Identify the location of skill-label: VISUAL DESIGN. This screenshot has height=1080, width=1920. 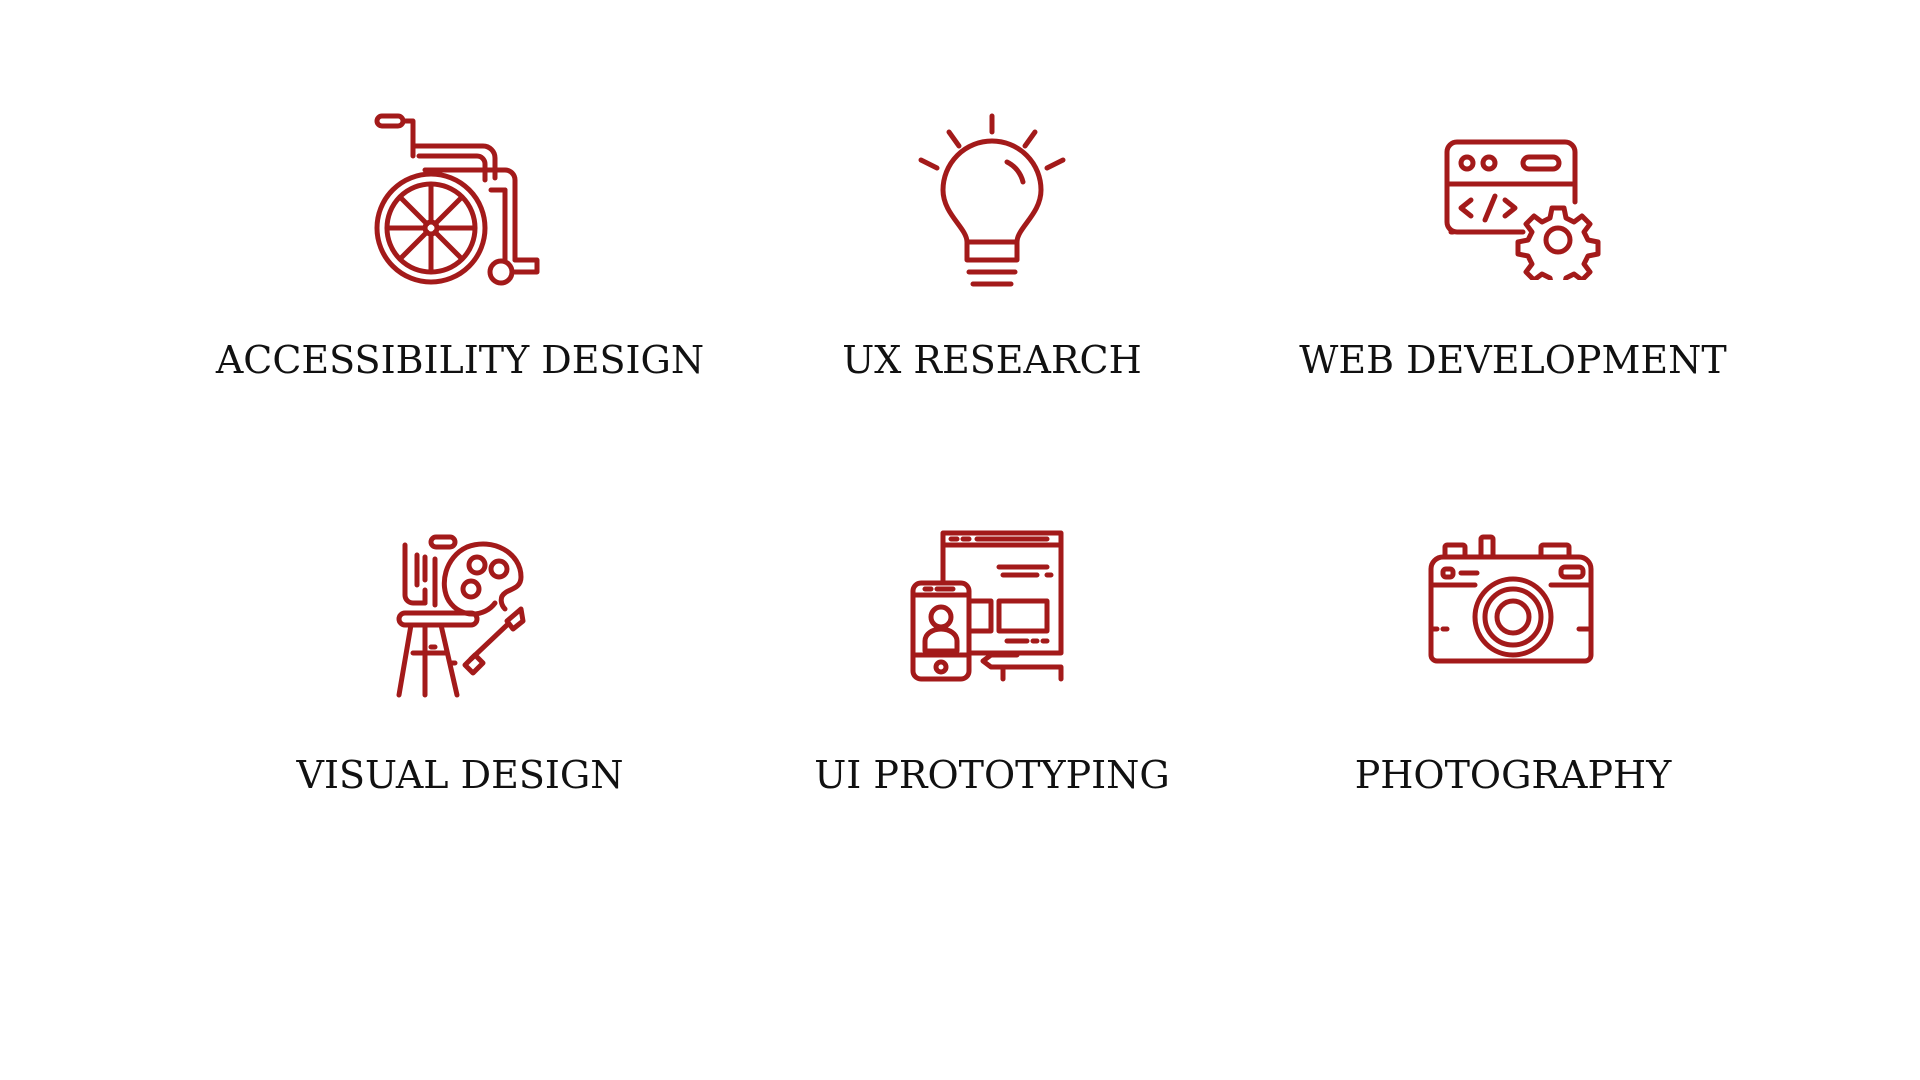
(460, 775).